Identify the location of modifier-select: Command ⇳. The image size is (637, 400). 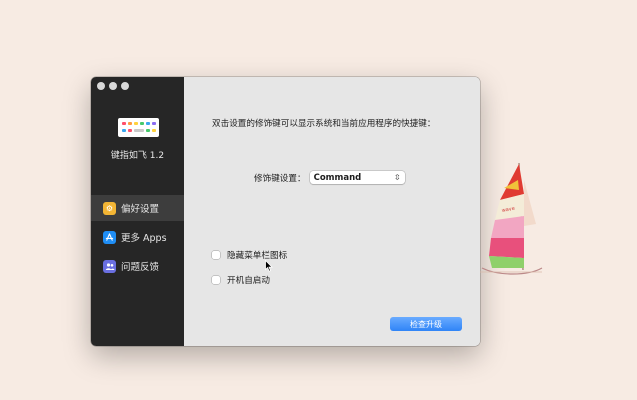
(357, 177).